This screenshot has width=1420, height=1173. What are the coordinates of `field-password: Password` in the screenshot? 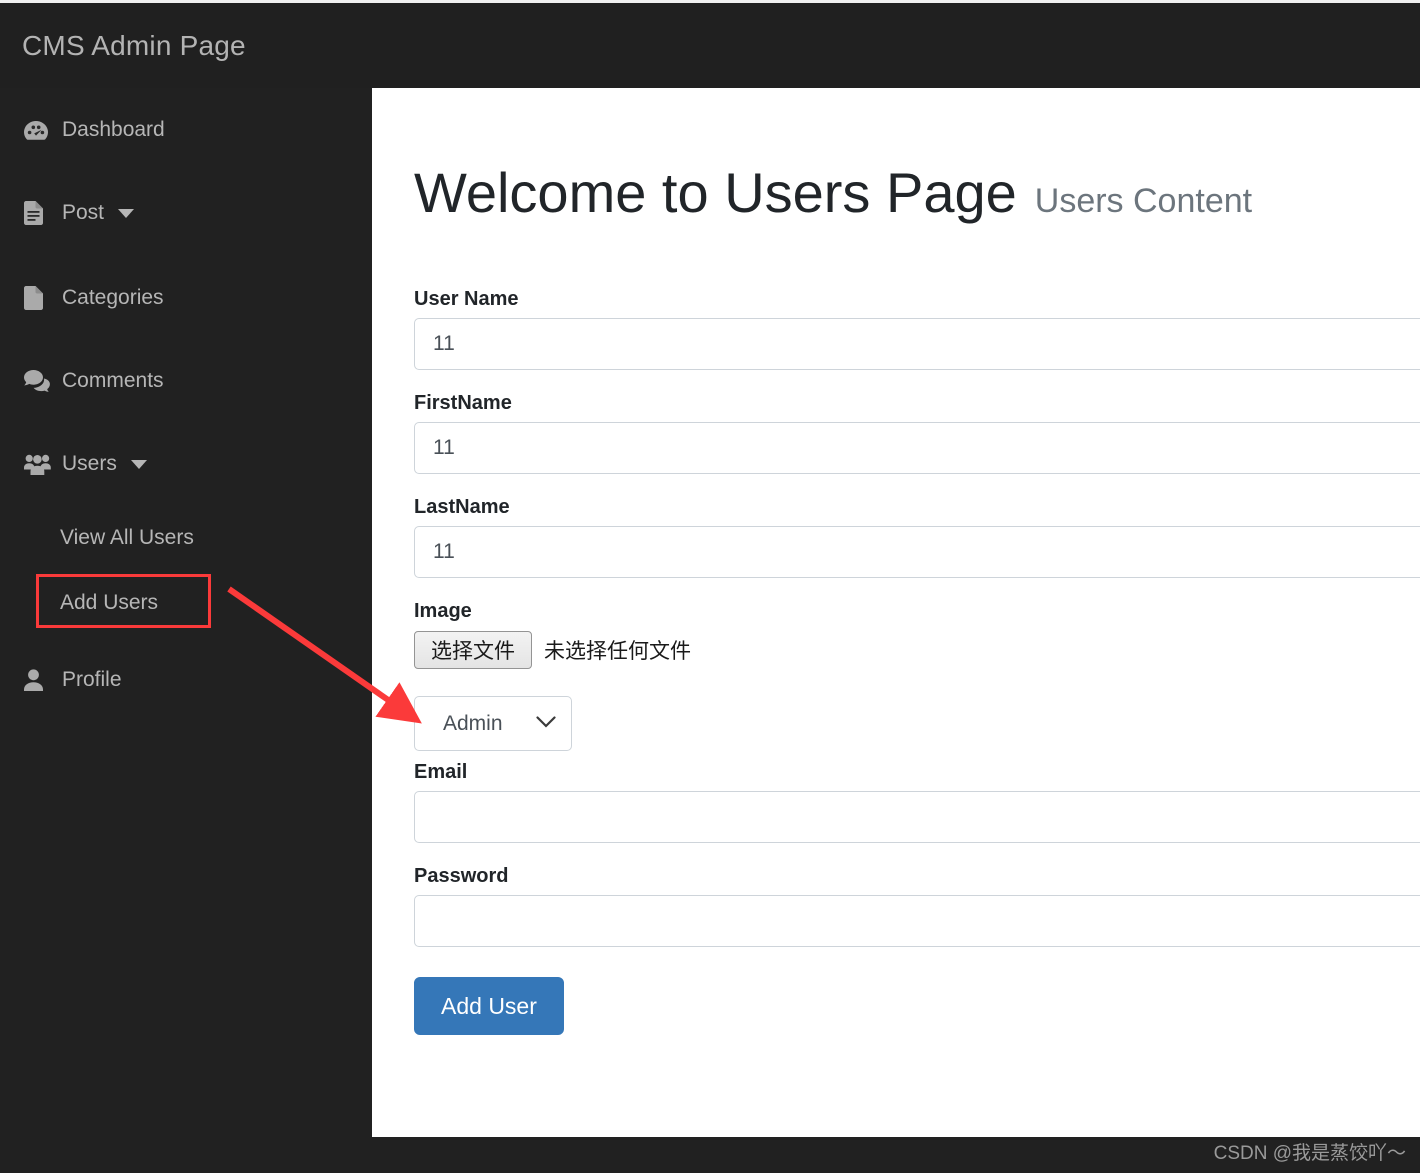 It's located at (917, 906).